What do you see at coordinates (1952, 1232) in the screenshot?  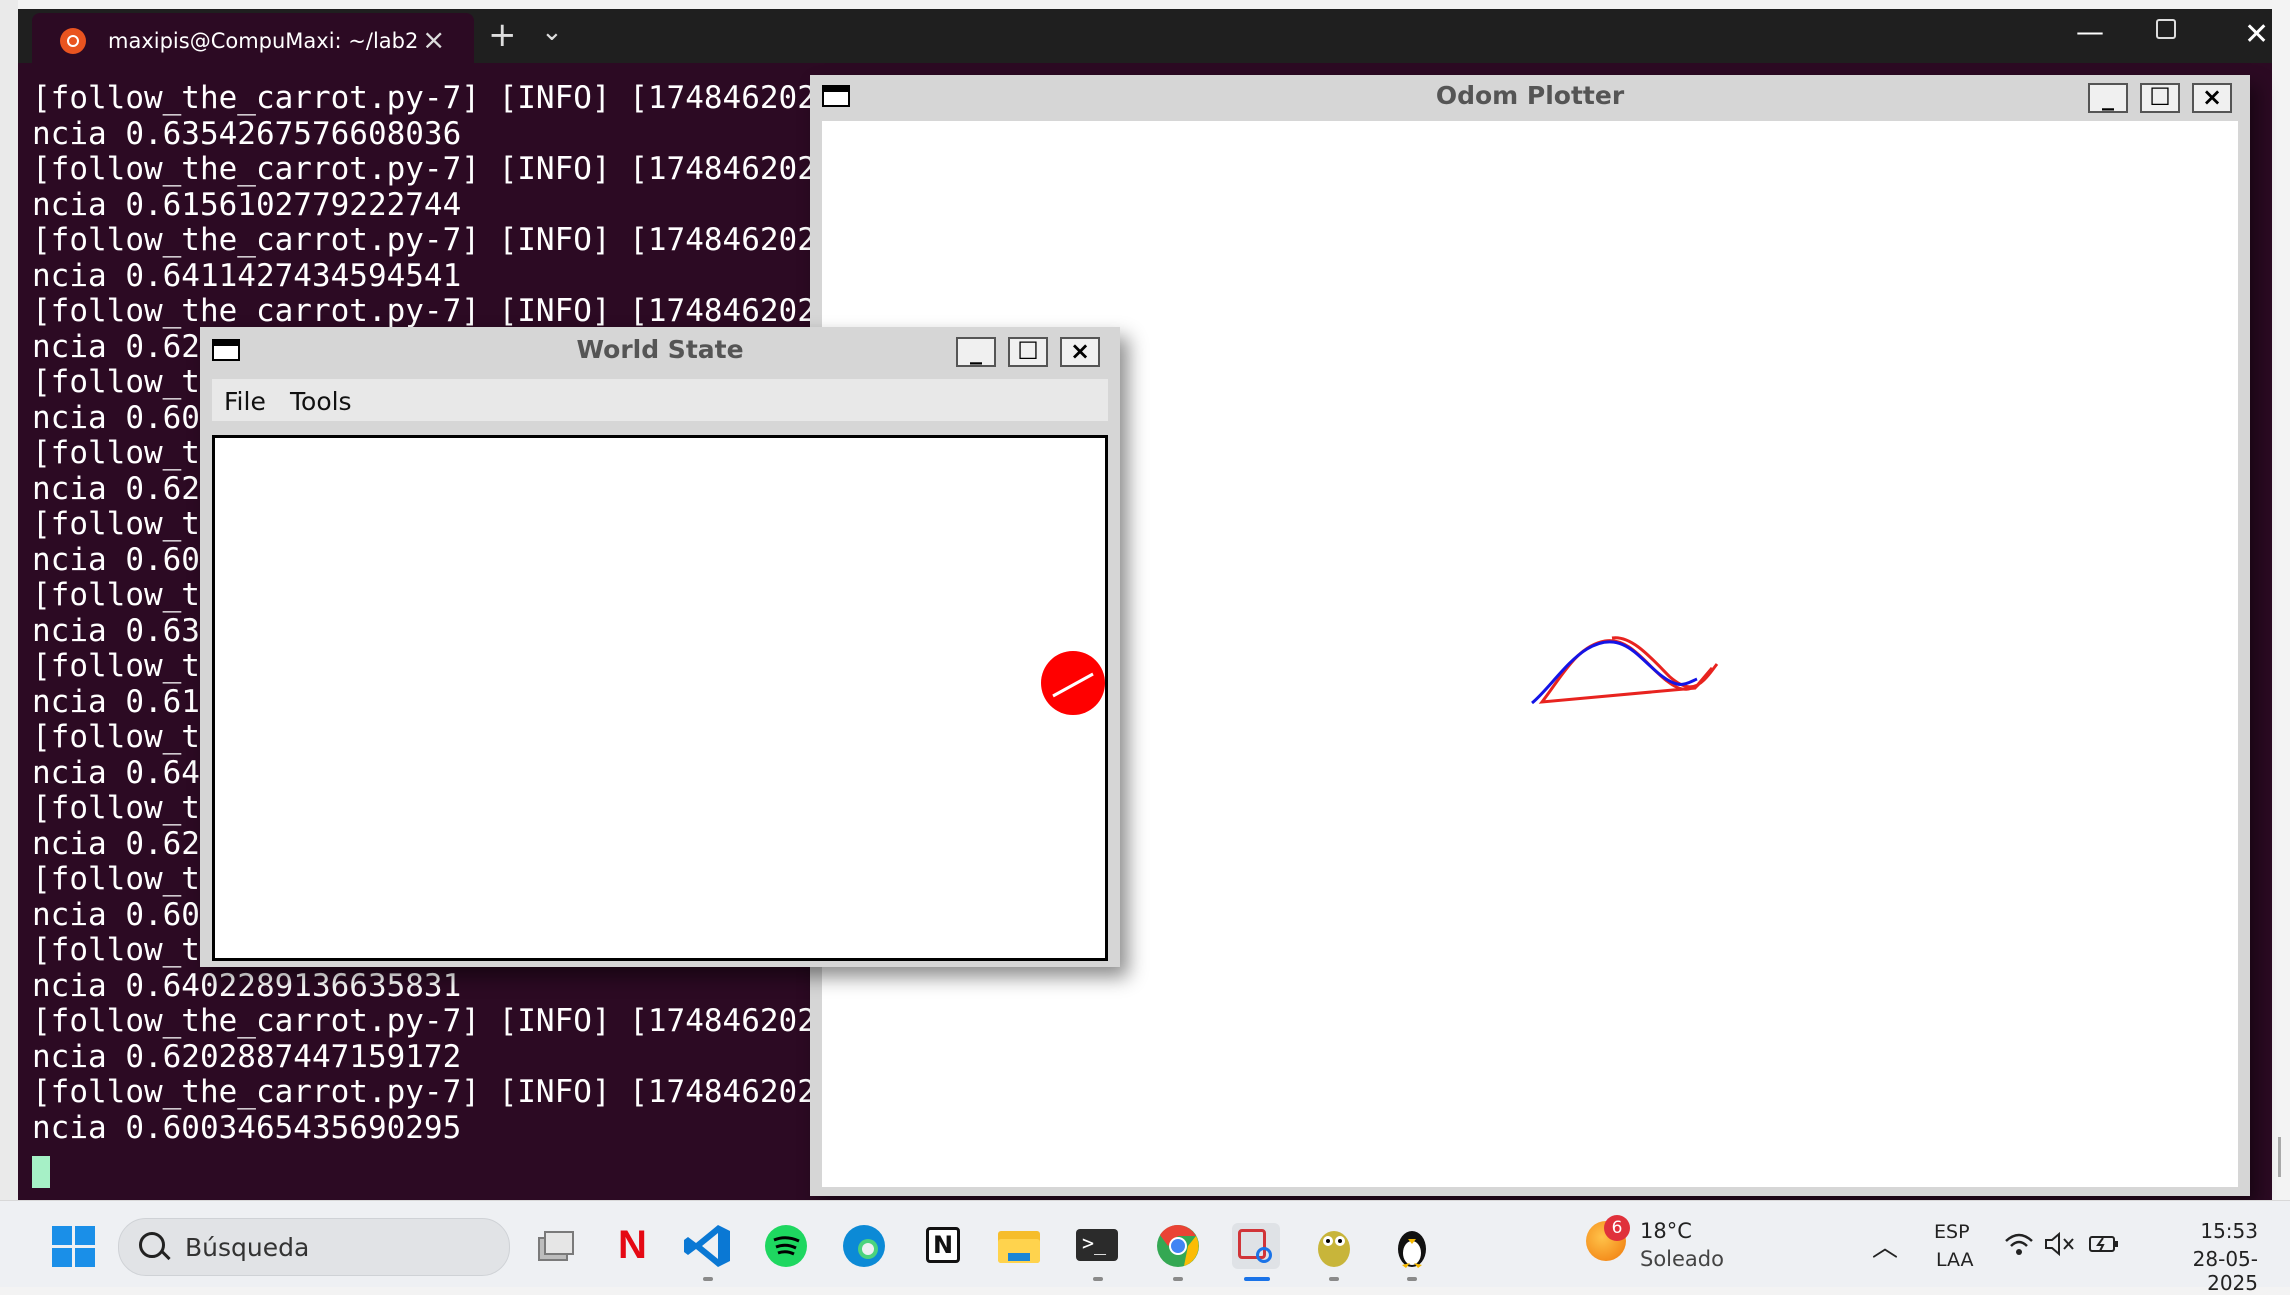 I see `language-top: ESP` at bounding box center [1952, 1232].